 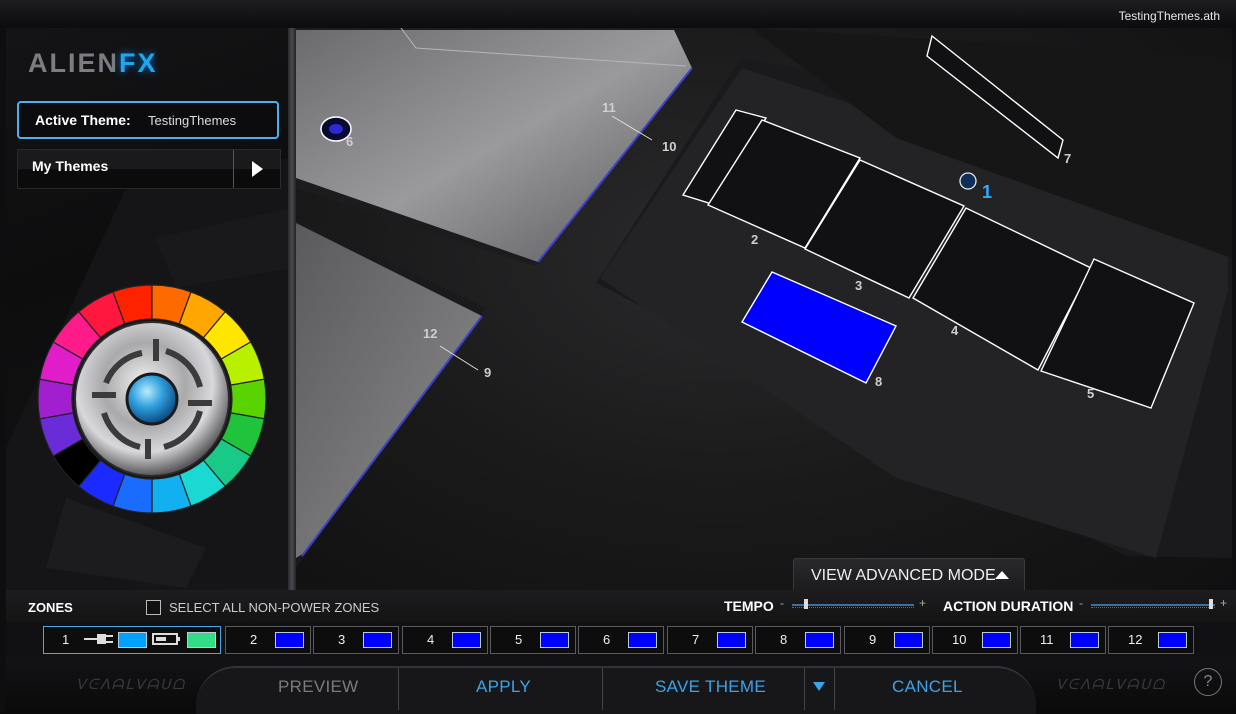 I want to click on tempo-slider-thumb, so click(x=806, y=604).